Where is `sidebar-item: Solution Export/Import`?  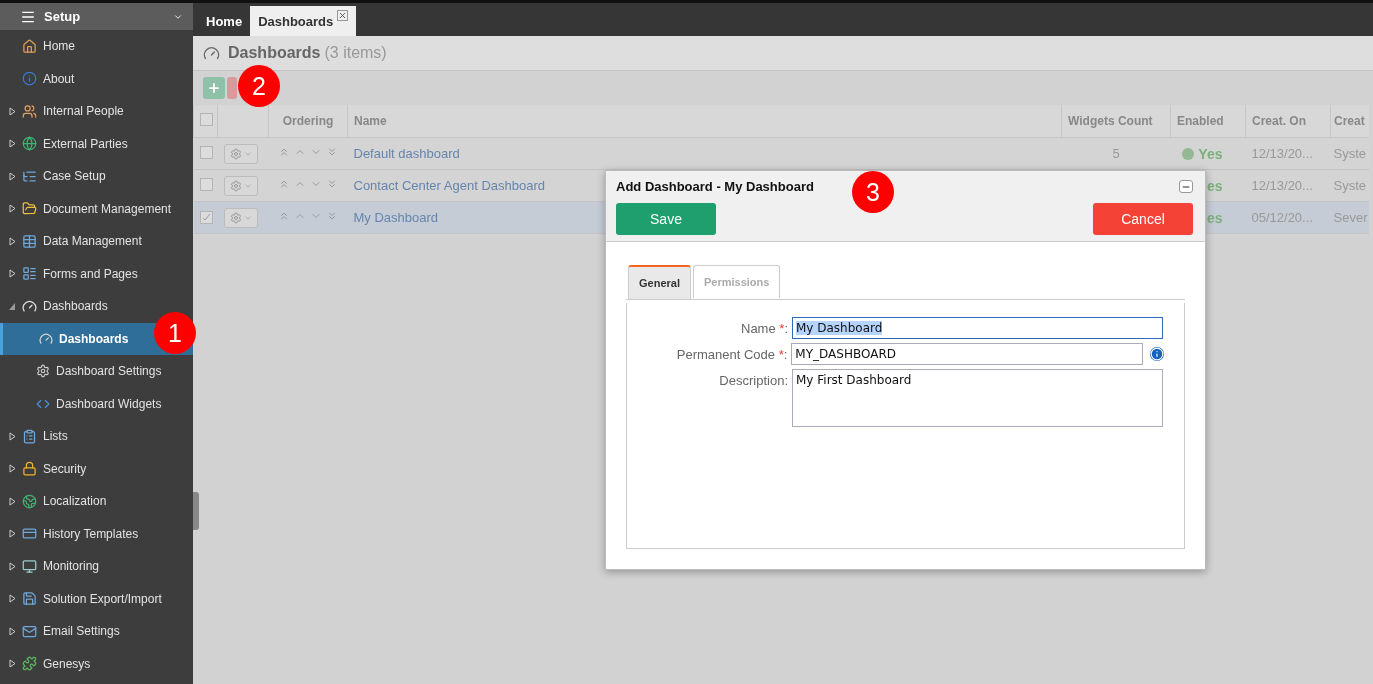
sidebar-item: Solution Export/Import is located at coordinates (96, 598).